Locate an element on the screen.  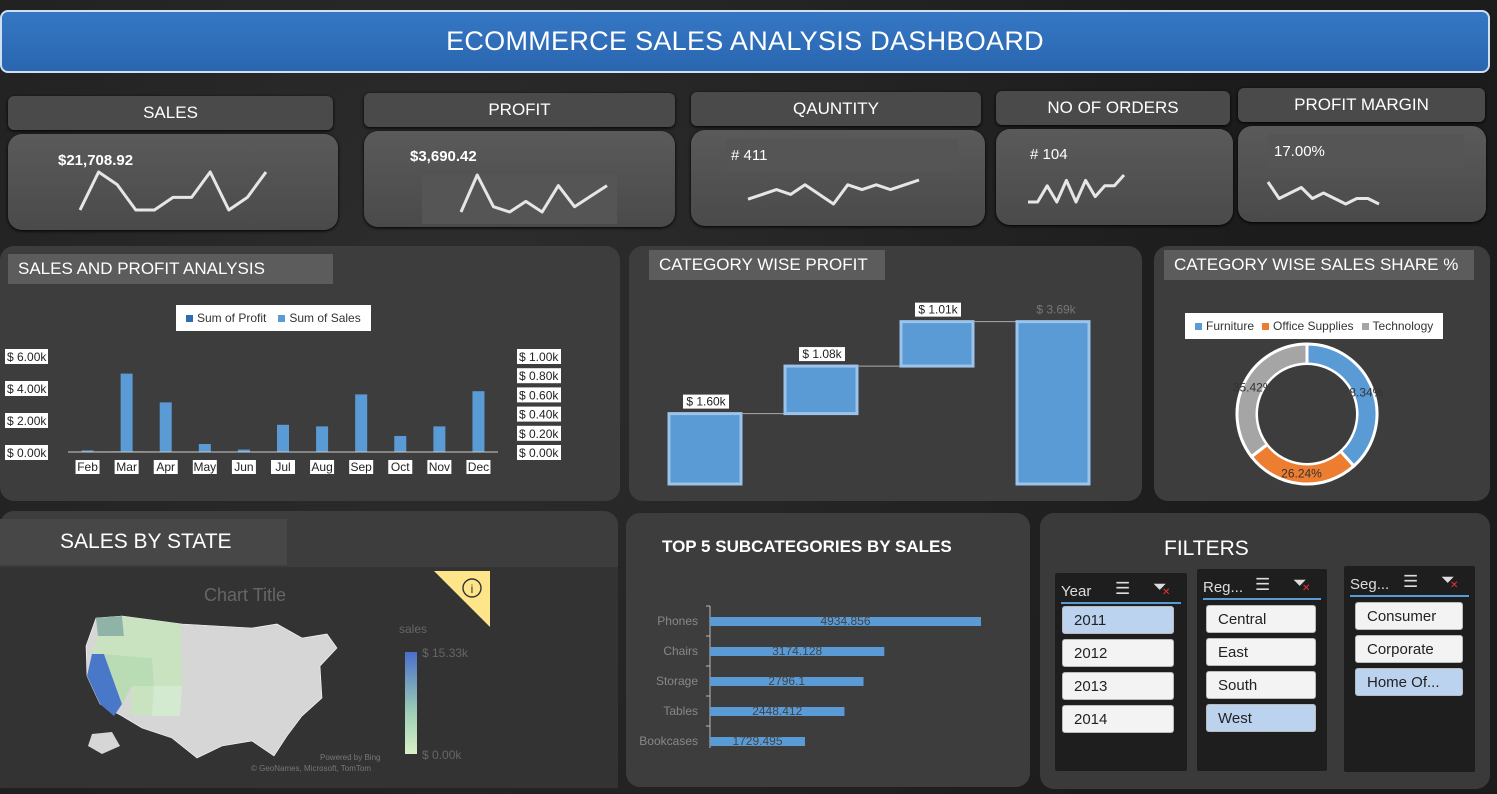
map-legend-max: $ 15.33k is located at coordinates (445, 653).